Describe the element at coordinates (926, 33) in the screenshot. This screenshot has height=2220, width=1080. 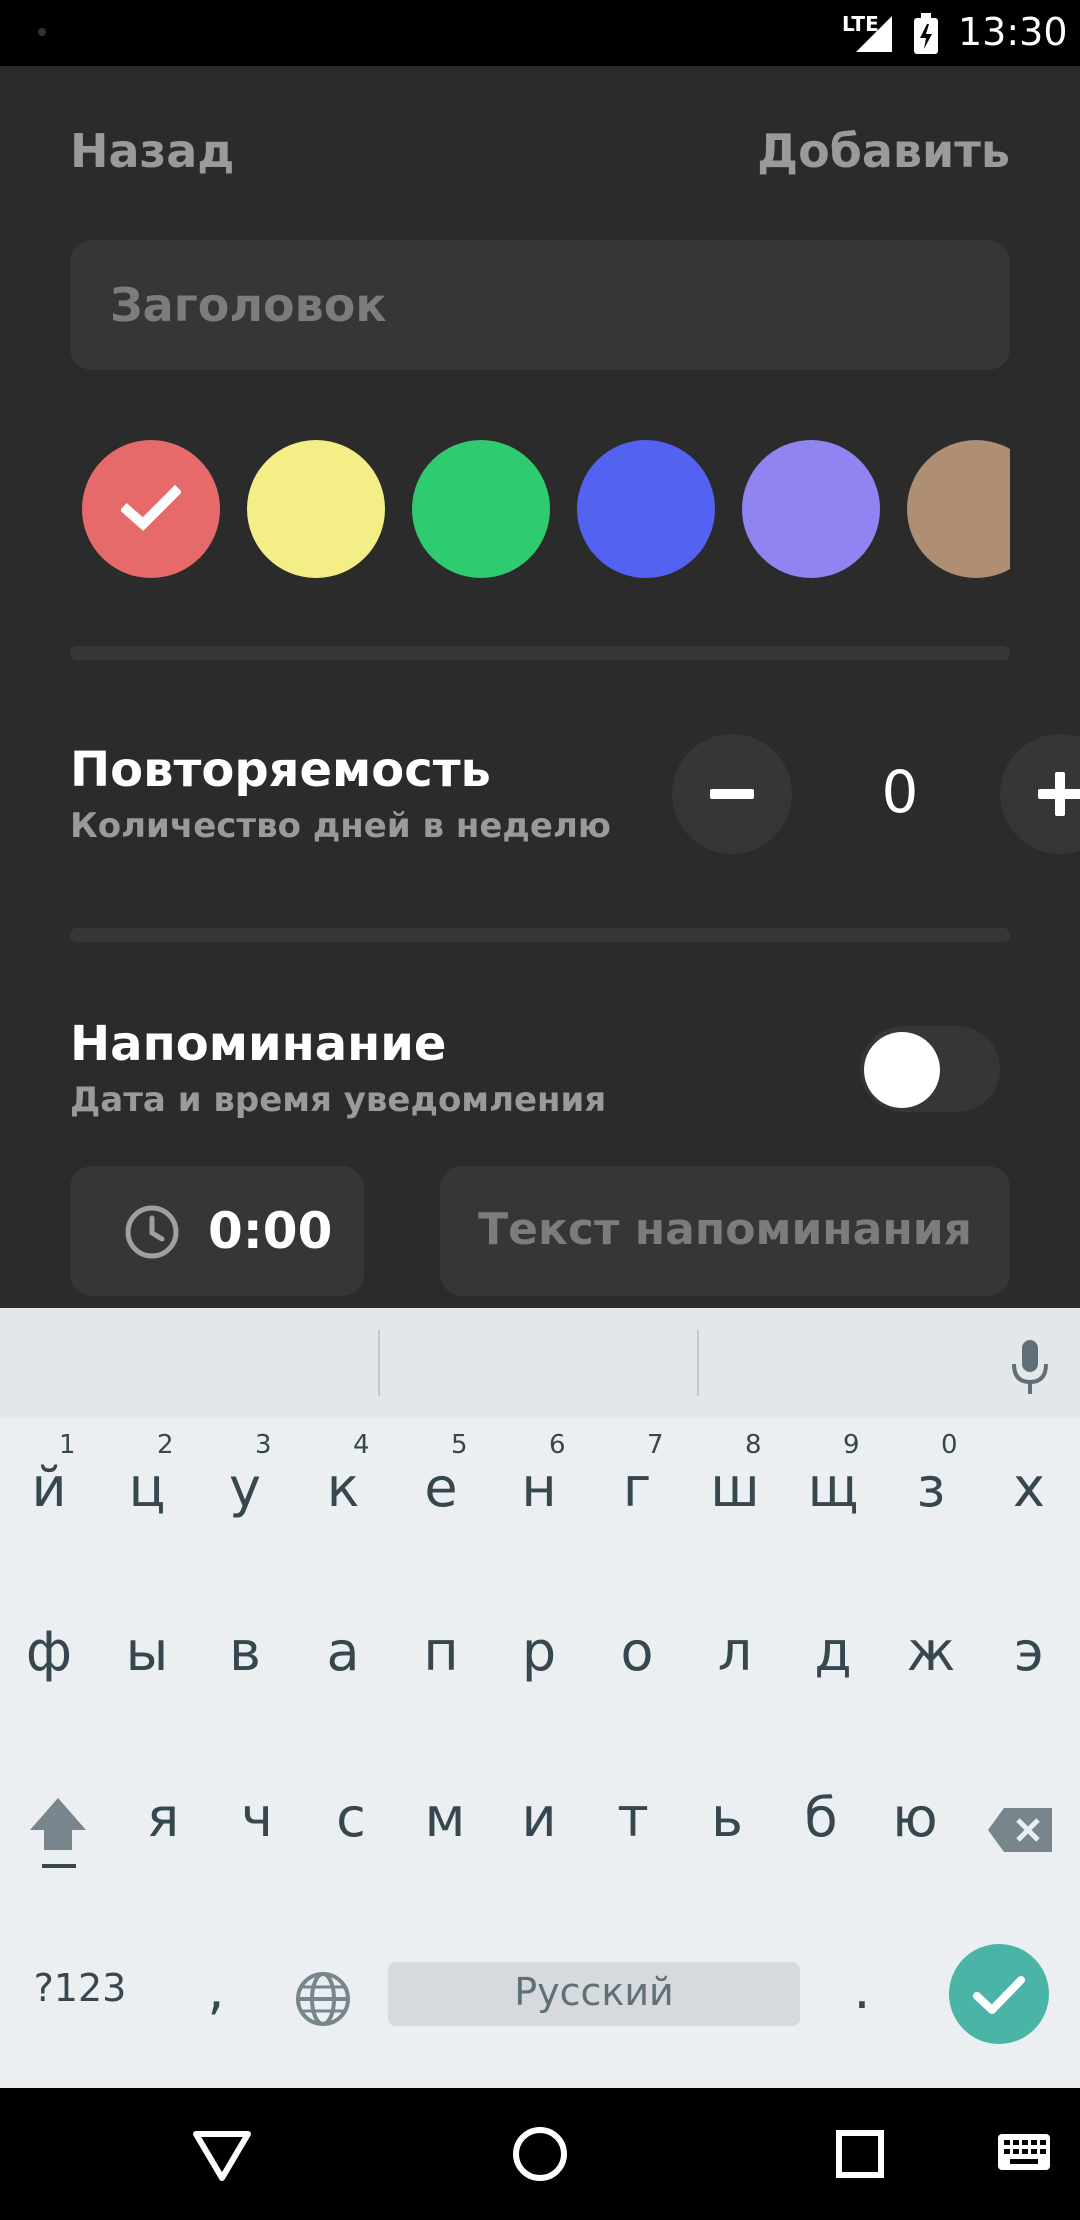
I see `battery-charging-icon` at that location.